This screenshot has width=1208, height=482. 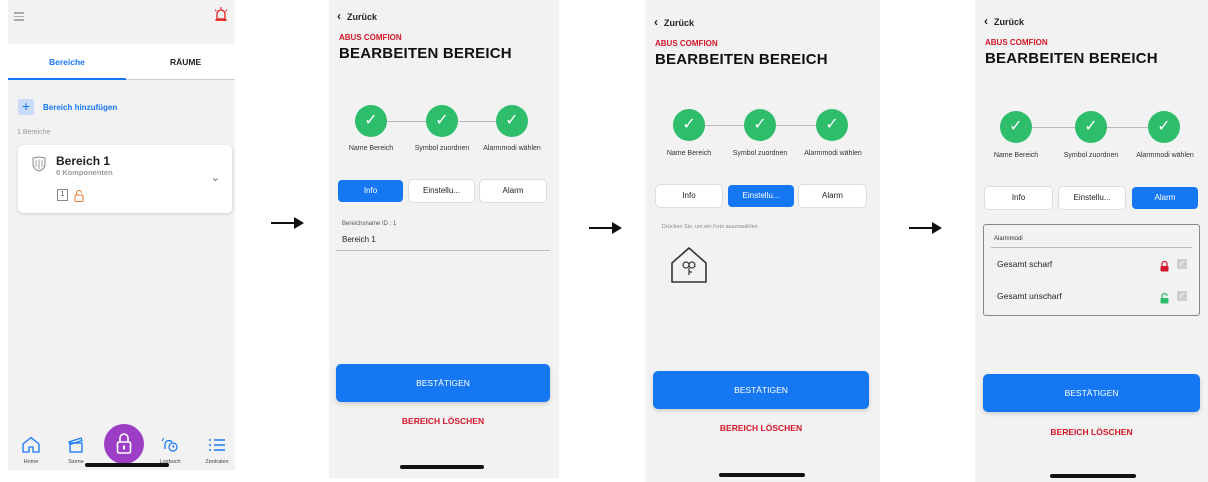 What do you see at coordinates (19, 16) in the screenshot?
I see `menu-icon` at bounding box center [19, 16].